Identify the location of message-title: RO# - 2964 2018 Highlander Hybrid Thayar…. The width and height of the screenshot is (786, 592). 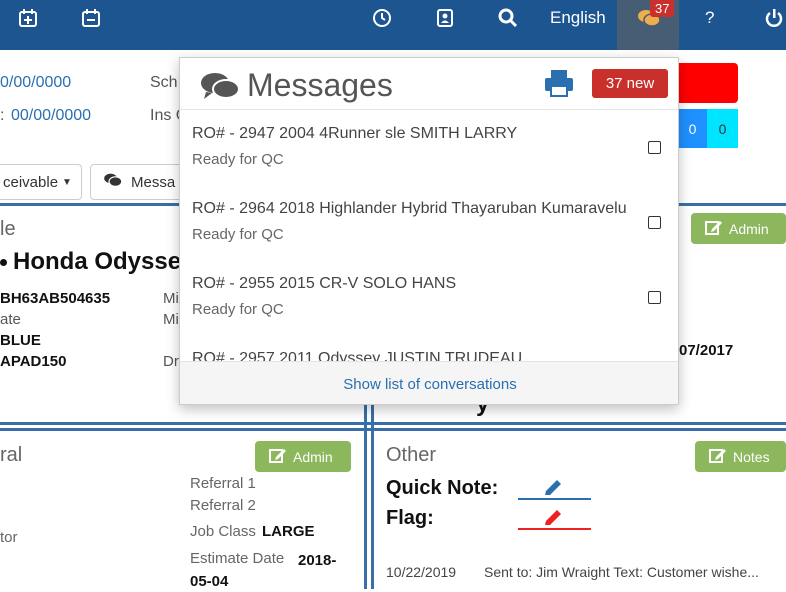
(409, 208).